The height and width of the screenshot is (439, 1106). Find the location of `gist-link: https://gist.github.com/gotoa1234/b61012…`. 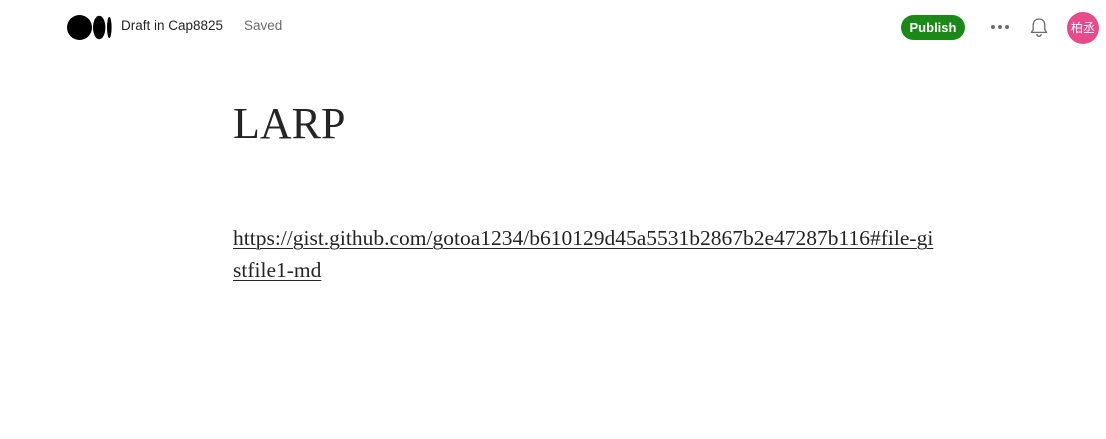

gist-link: https://gist.github.com/gotoa1234/b61012… is located at coordinates (583, 254).